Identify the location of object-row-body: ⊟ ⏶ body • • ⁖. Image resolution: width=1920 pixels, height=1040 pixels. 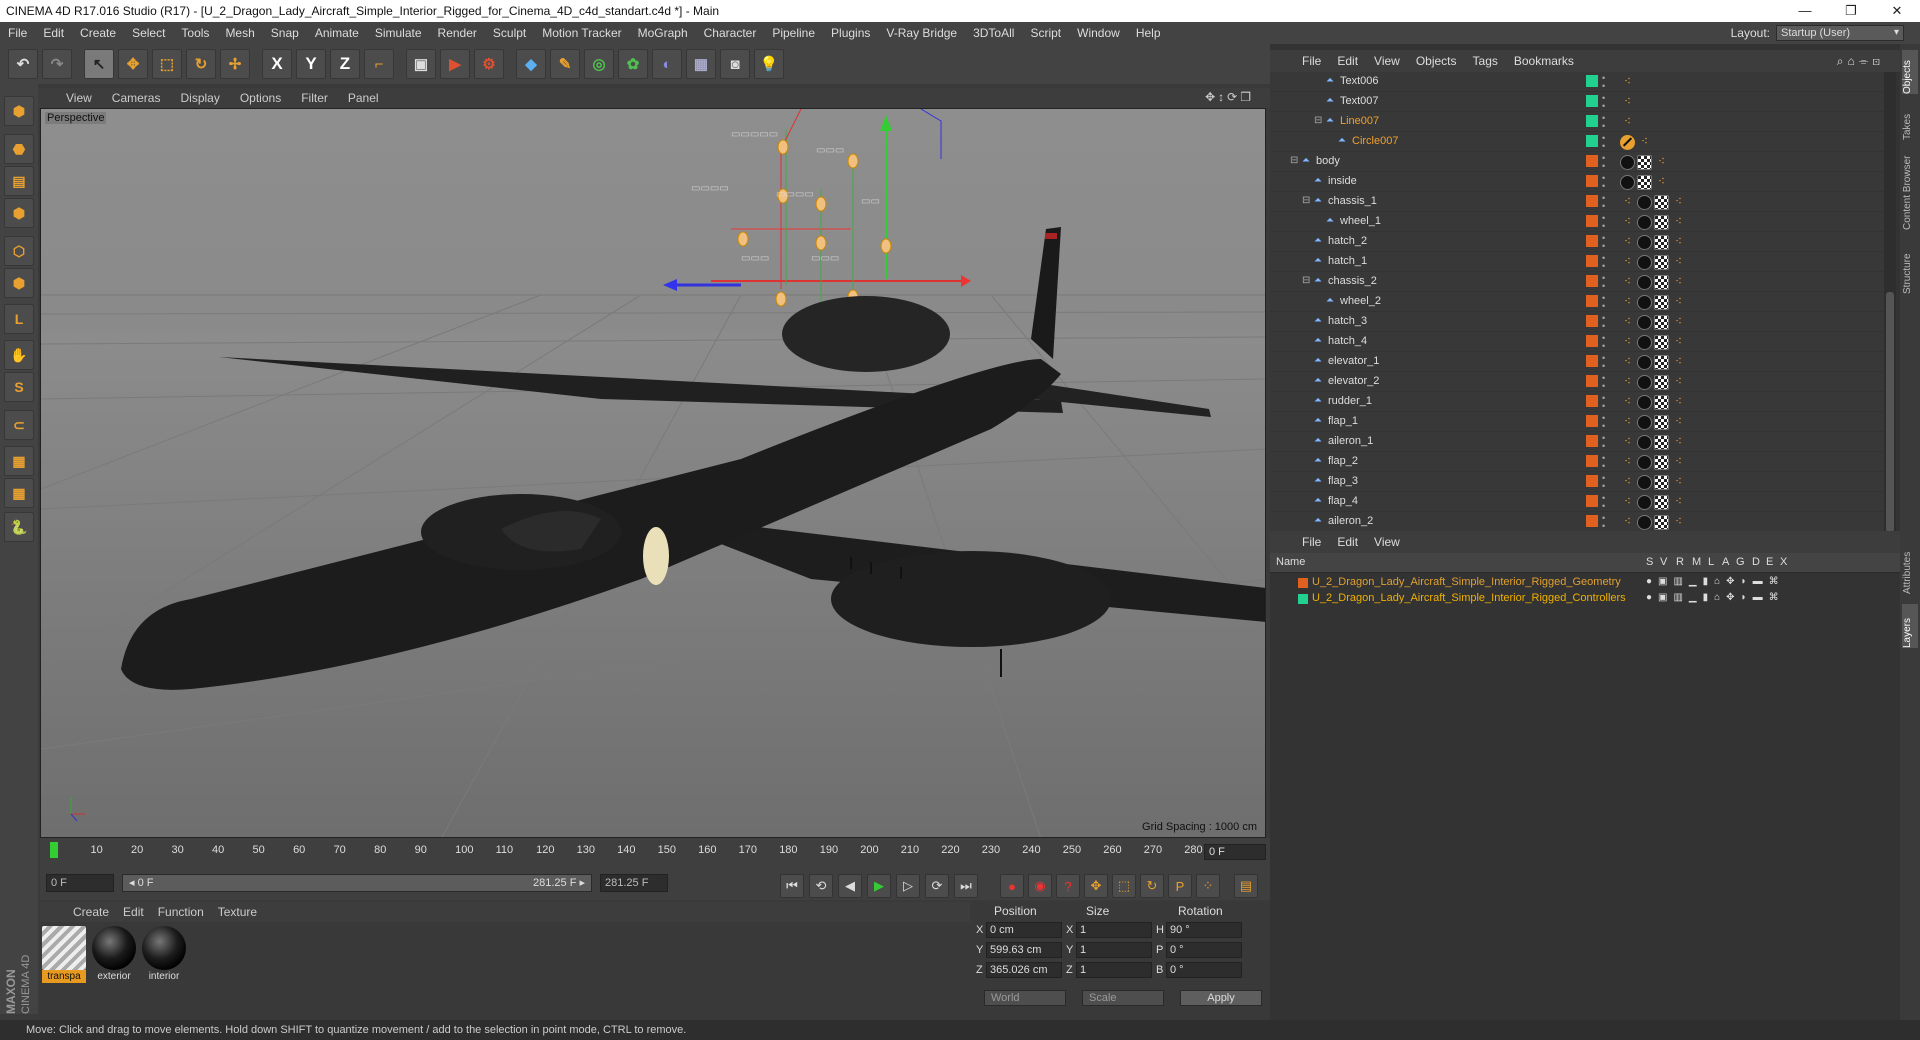
(1577, 162).